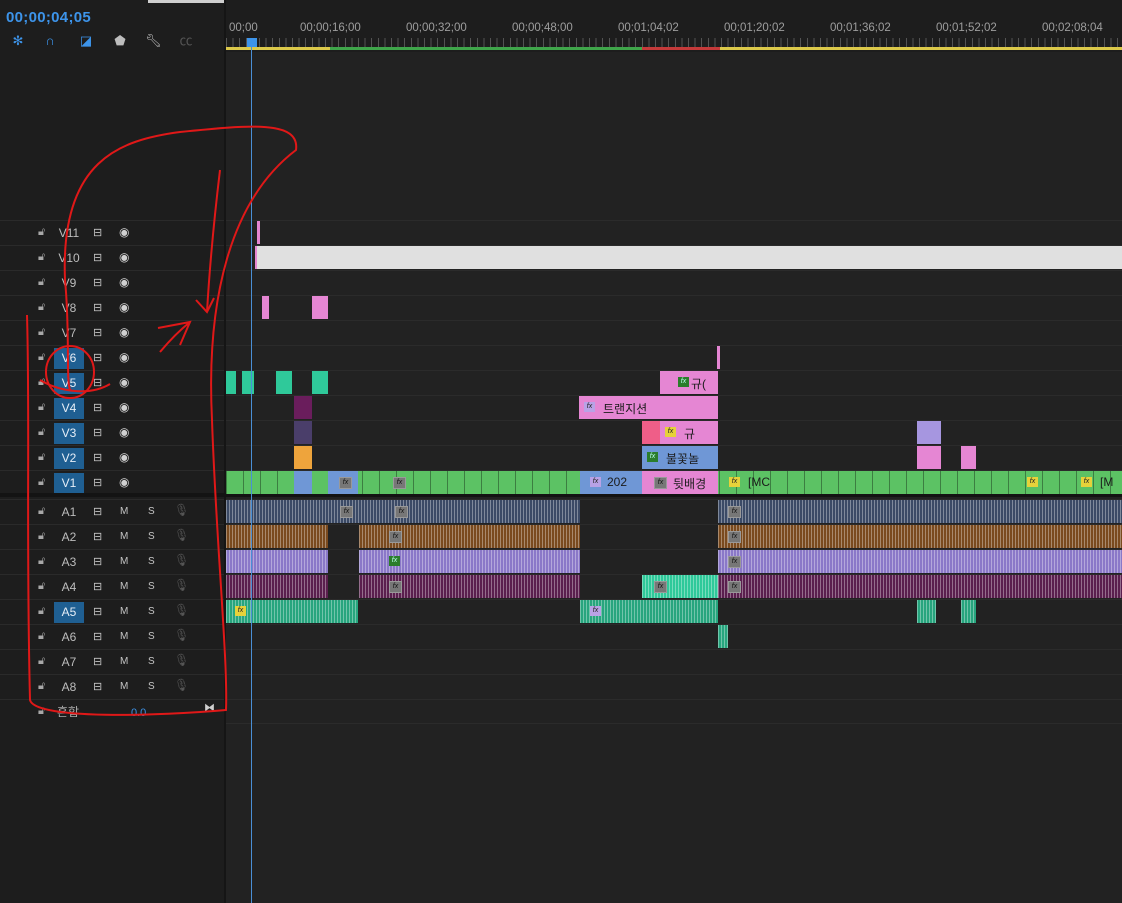 Image resolution: width=1122 pixels, height=903 pixels. What do you see at coordinates (69, 562) in the screenshot?
I see `track-name: A3` at bounding box center [69, 562].